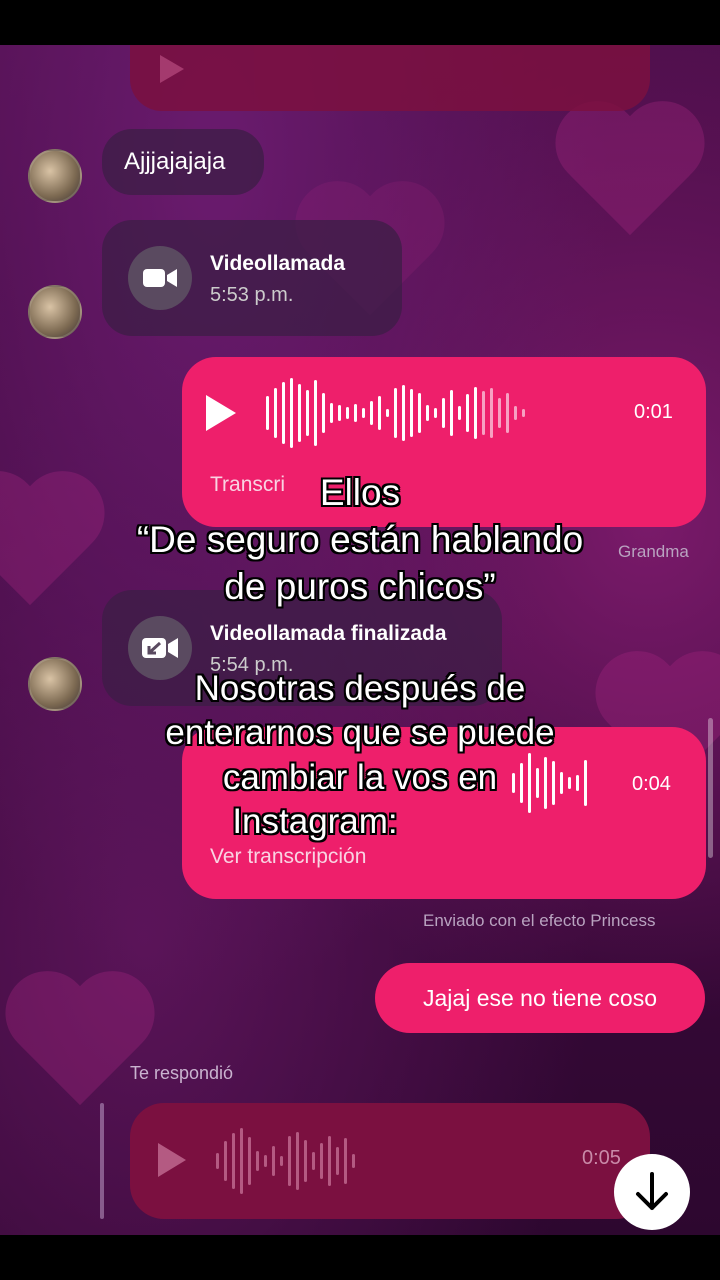  I want to click on video-camera-icon, so click(160, 278).